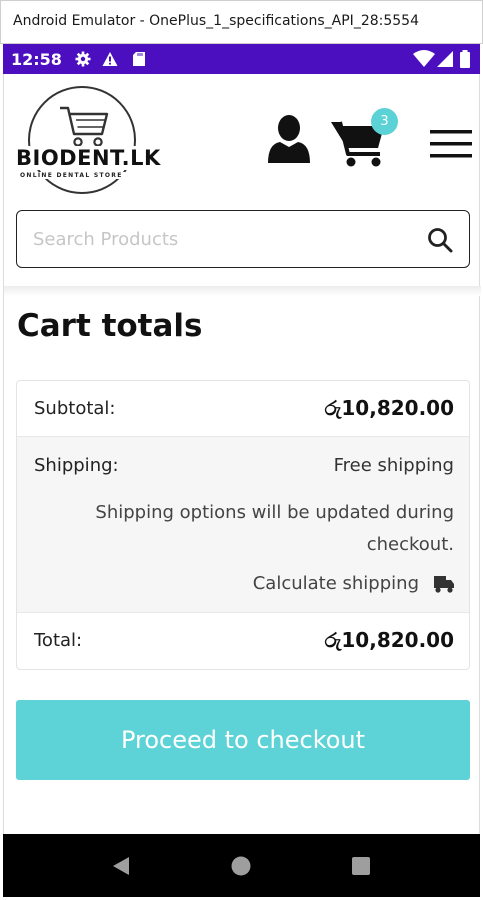 The width and height of the screenshot is (483, 900). I want to click on cart-count-badge: 3, so click(384, 121).